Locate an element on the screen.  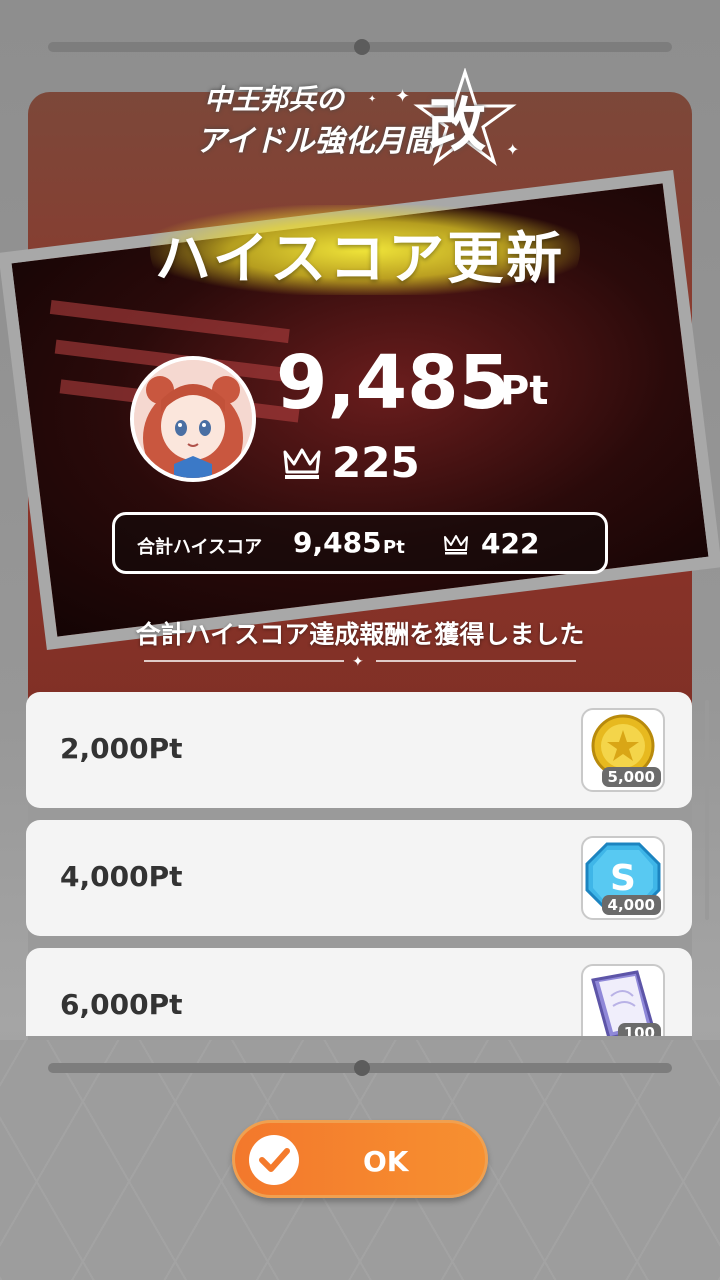
reward-threshold: 6,000Pt is located at coordinates (121, 1004).